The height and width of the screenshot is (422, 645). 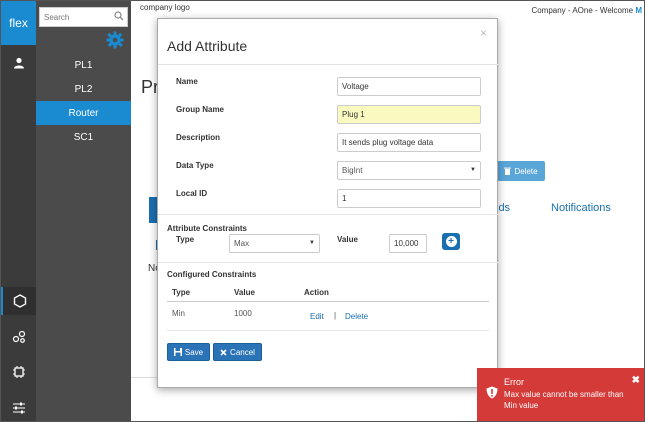 I want to click on group-name-field: Plug 1, so click(x=409, y=114).